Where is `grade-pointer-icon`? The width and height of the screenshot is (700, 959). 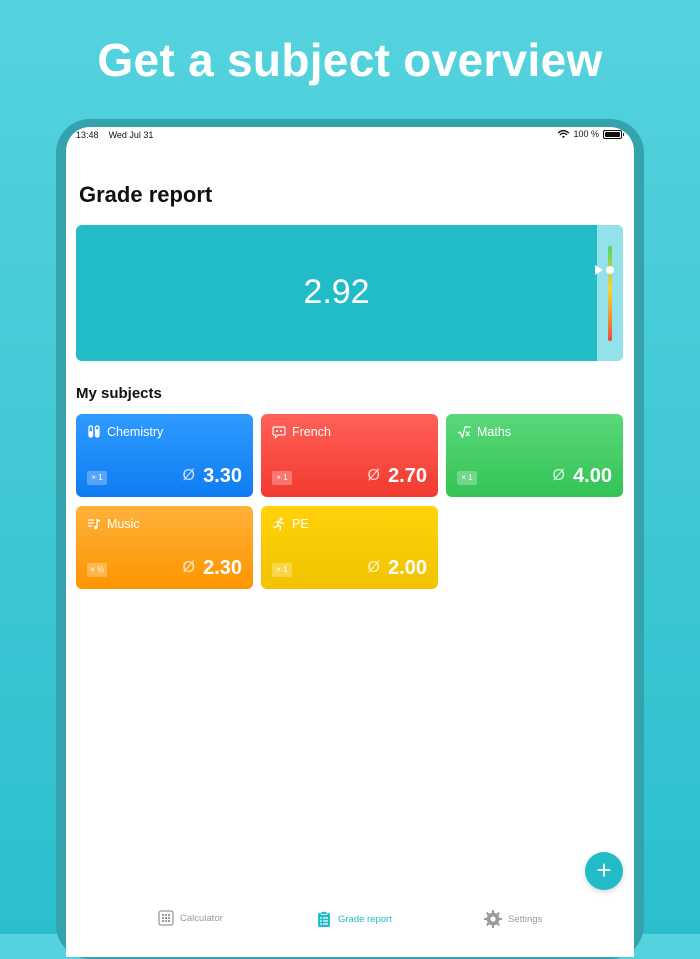
grade-pointer-icon is located at coordinates (599, 269).